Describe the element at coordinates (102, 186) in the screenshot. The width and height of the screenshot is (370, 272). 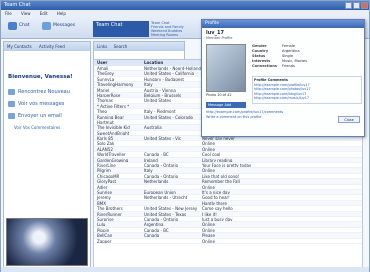
I see `cell-user: Adler` at that location.